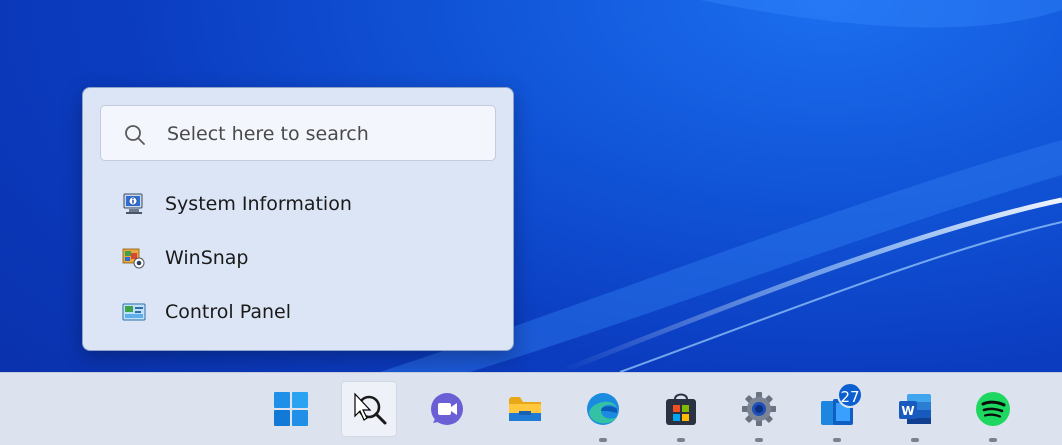 The width and height of the screenshot is (1062, 445). I want to click on teams-chat-button, so click(447, 409).